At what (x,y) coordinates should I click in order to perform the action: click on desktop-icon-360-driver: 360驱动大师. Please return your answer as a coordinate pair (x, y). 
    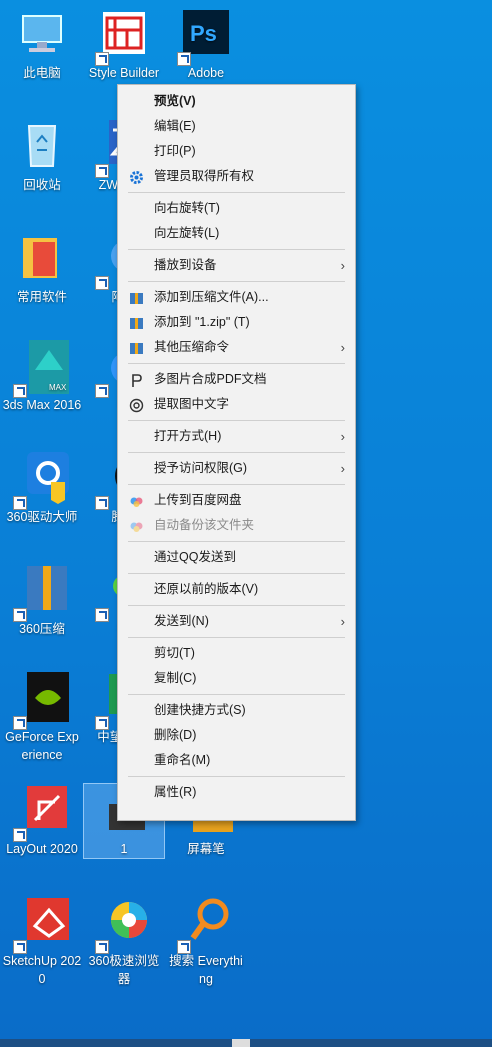
    Looking at the image, I should click on (42, 489).